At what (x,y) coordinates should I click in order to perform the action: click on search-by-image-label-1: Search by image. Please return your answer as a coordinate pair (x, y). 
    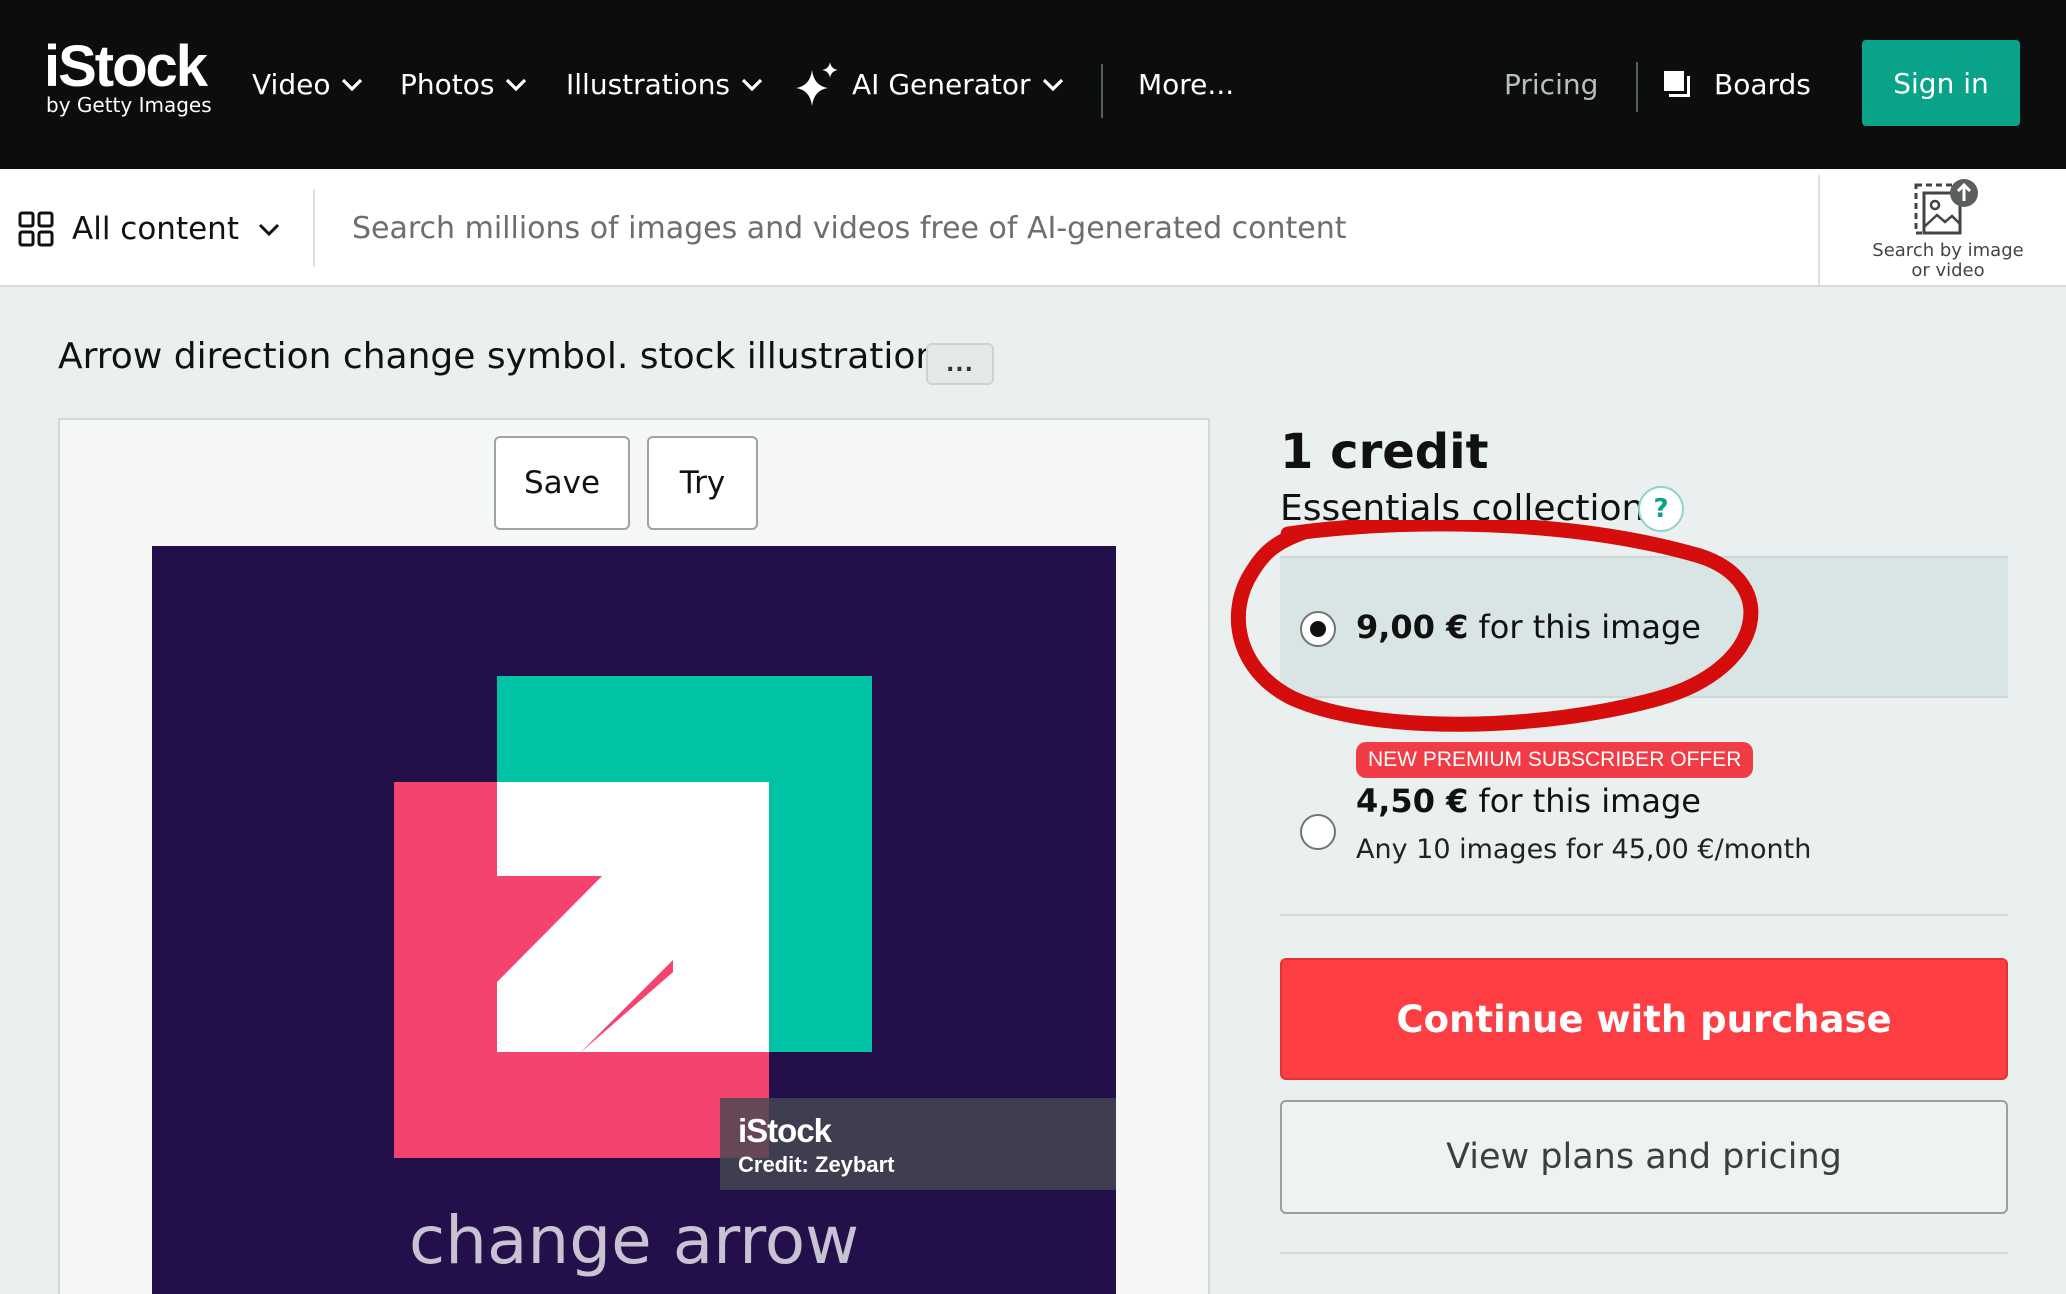
    Looking at the image, I should click on (1948, 250).